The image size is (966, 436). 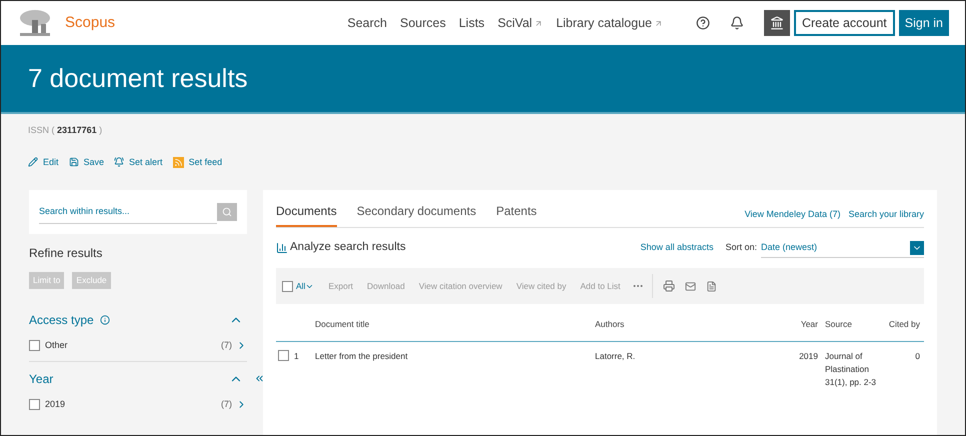 What do you see at coordinates (471, 23) in the screenshot?
I see `nav-link: Lists` at bounding box center [471, 23].